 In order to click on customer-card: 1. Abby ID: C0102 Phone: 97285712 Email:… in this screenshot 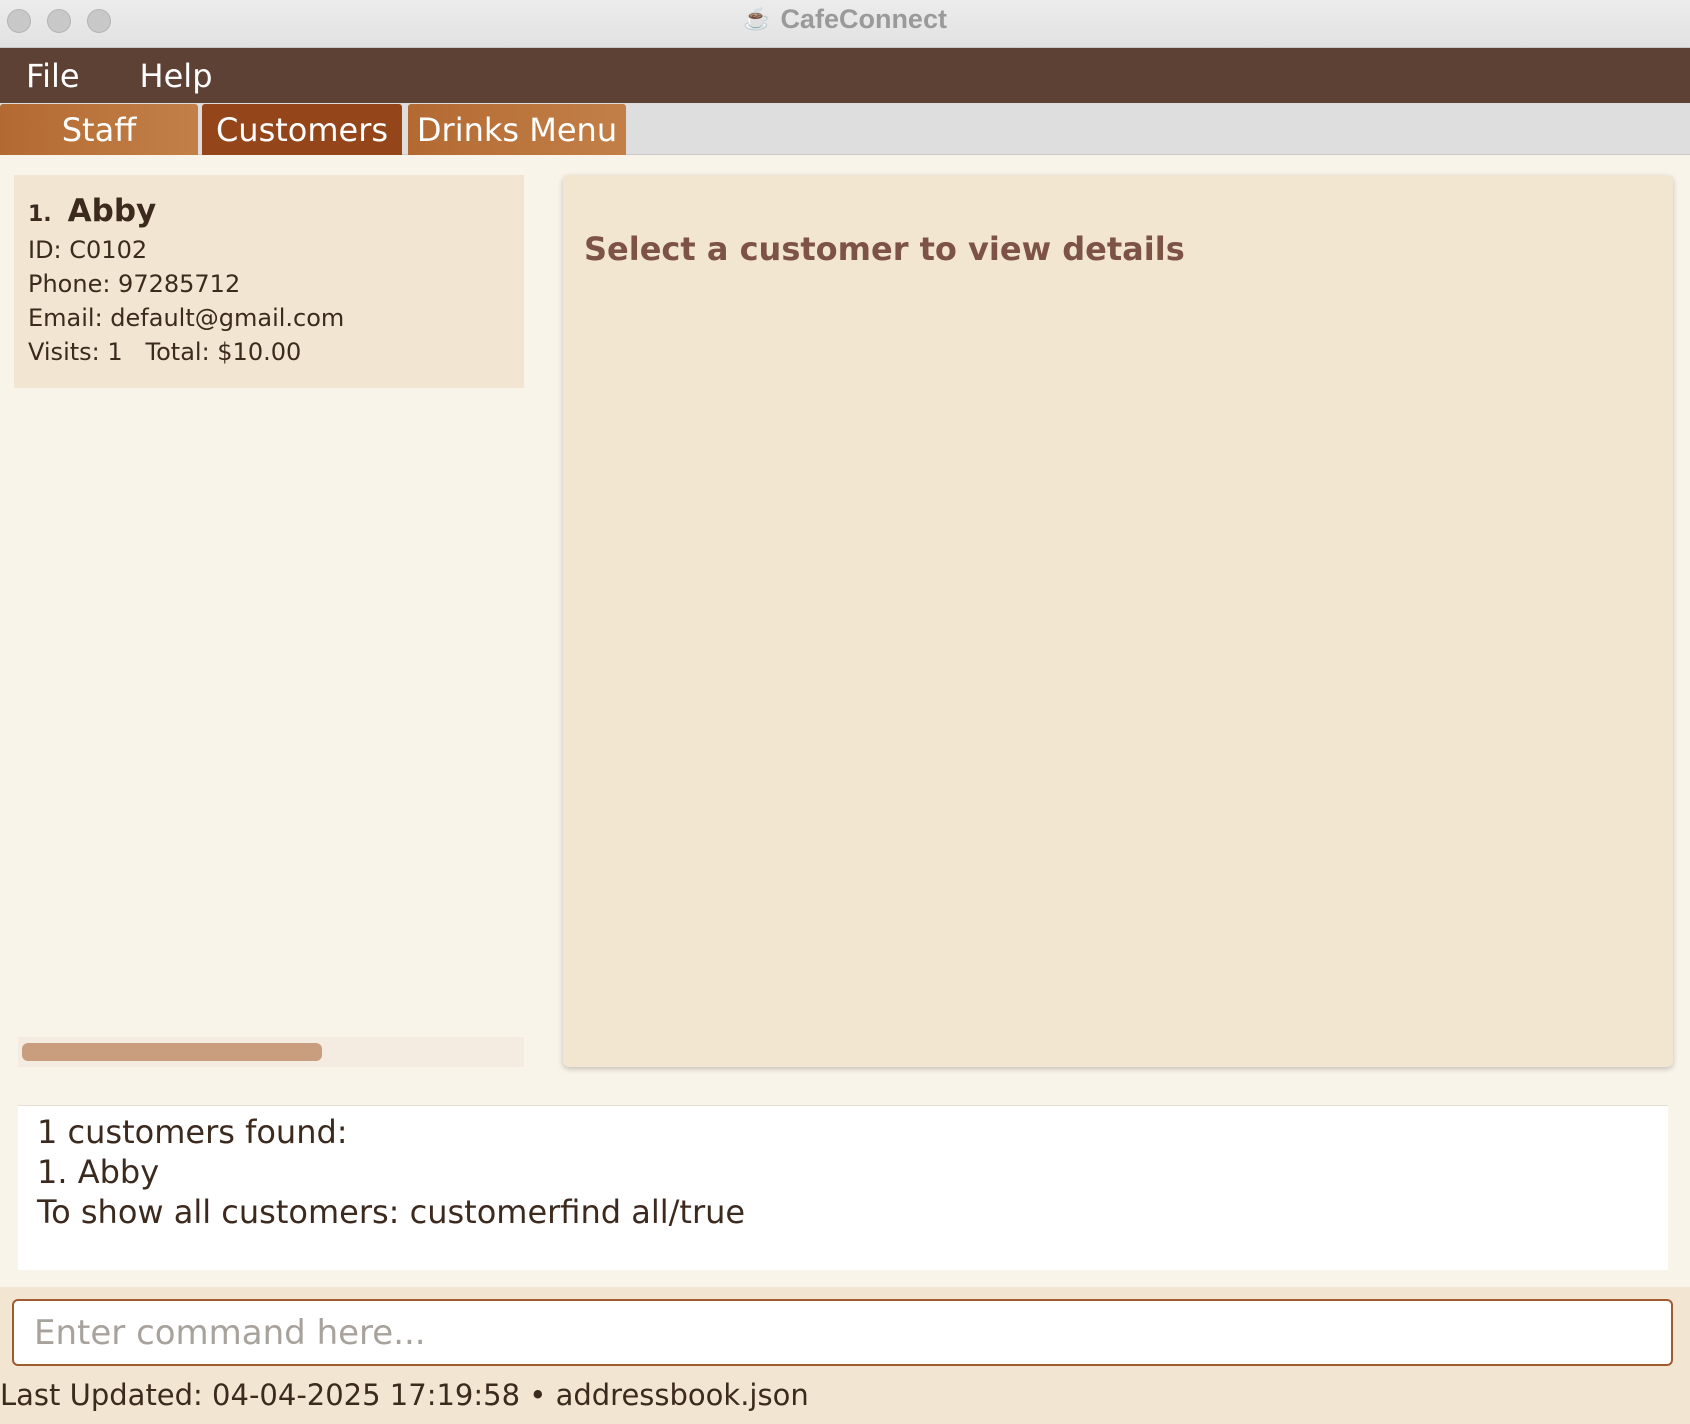, I will do `click(269, 281)`.